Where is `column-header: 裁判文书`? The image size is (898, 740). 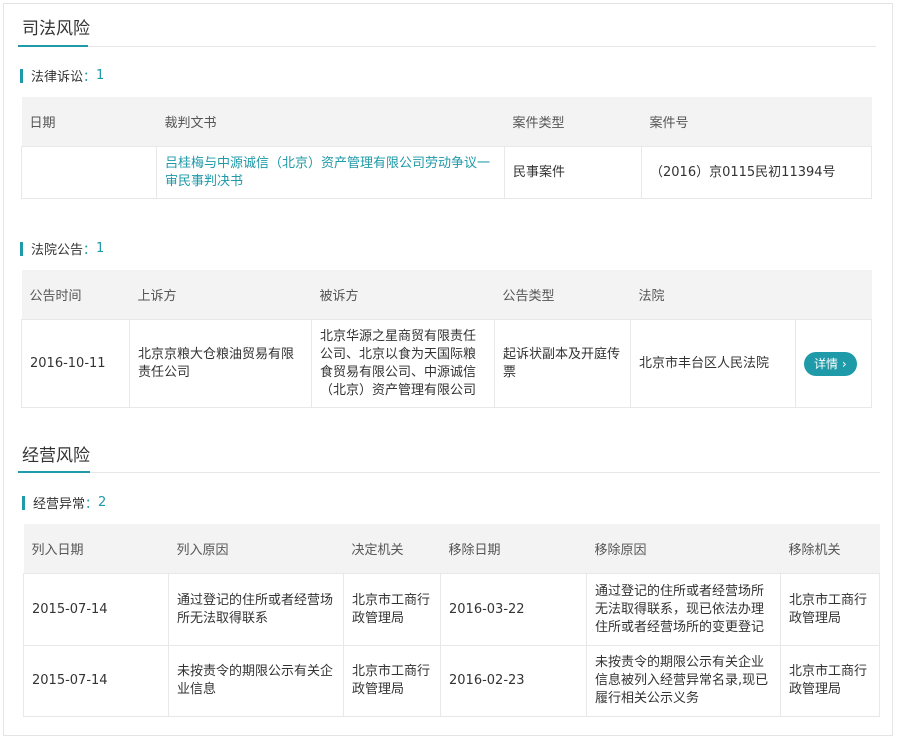
column-header: 裁判文书 is located at coordinates (330, 122).